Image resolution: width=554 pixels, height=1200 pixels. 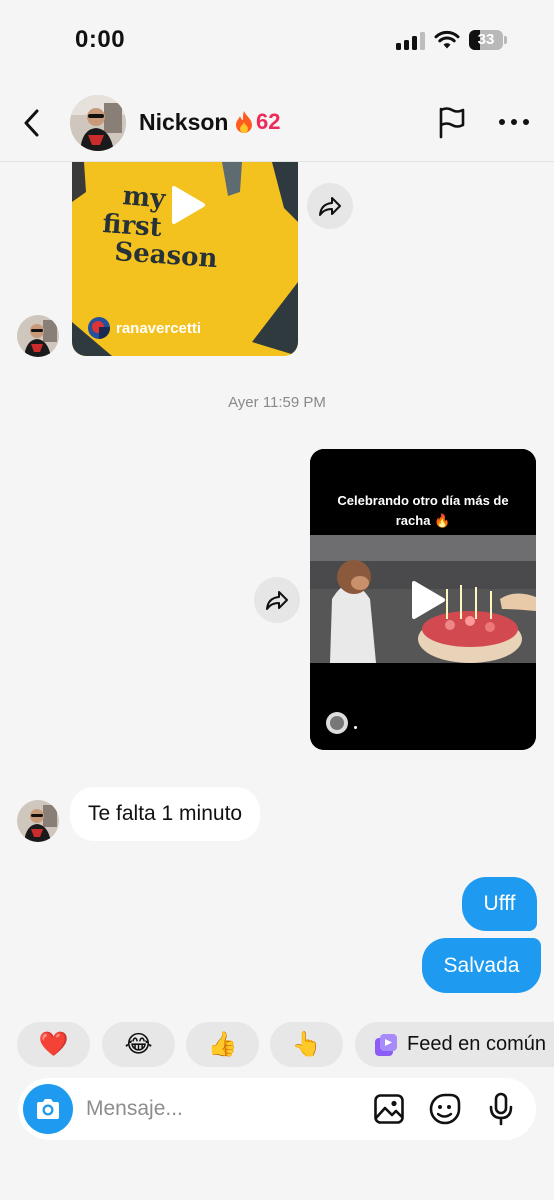 I want to click on message-timestamp: Ayer 11:59 PM, so click(x=277, y=402).